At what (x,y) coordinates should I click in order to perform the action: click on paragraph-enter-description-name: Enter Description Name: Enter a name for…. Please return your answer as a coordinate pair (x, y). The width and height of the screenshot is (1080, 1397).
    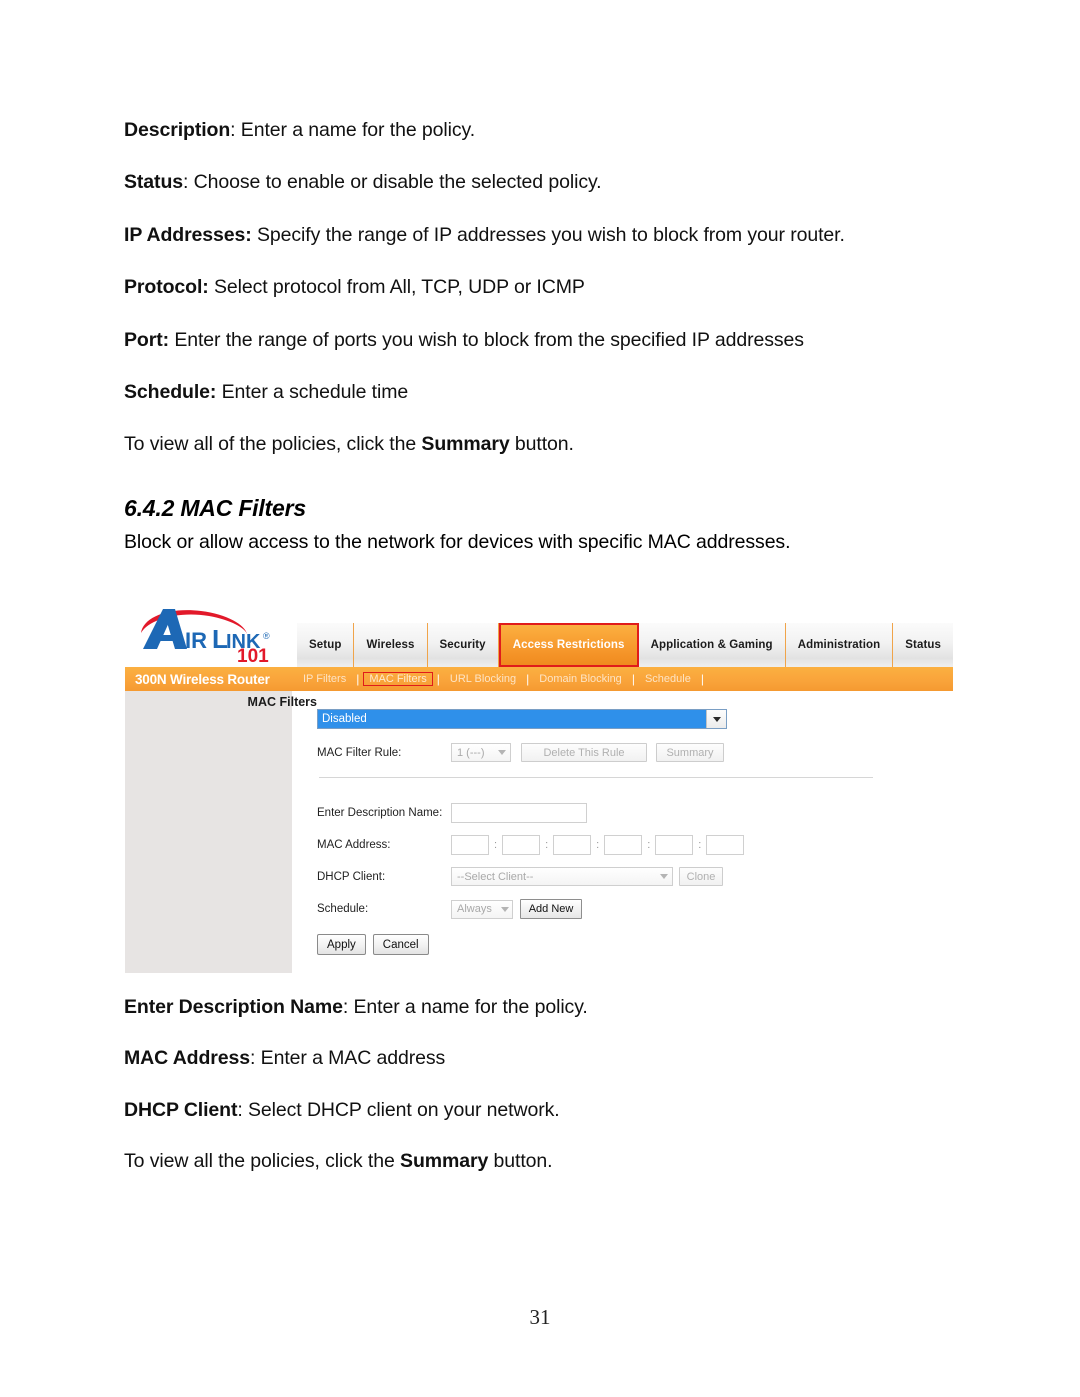
    Looking at the image, I should click on (544, 1007).